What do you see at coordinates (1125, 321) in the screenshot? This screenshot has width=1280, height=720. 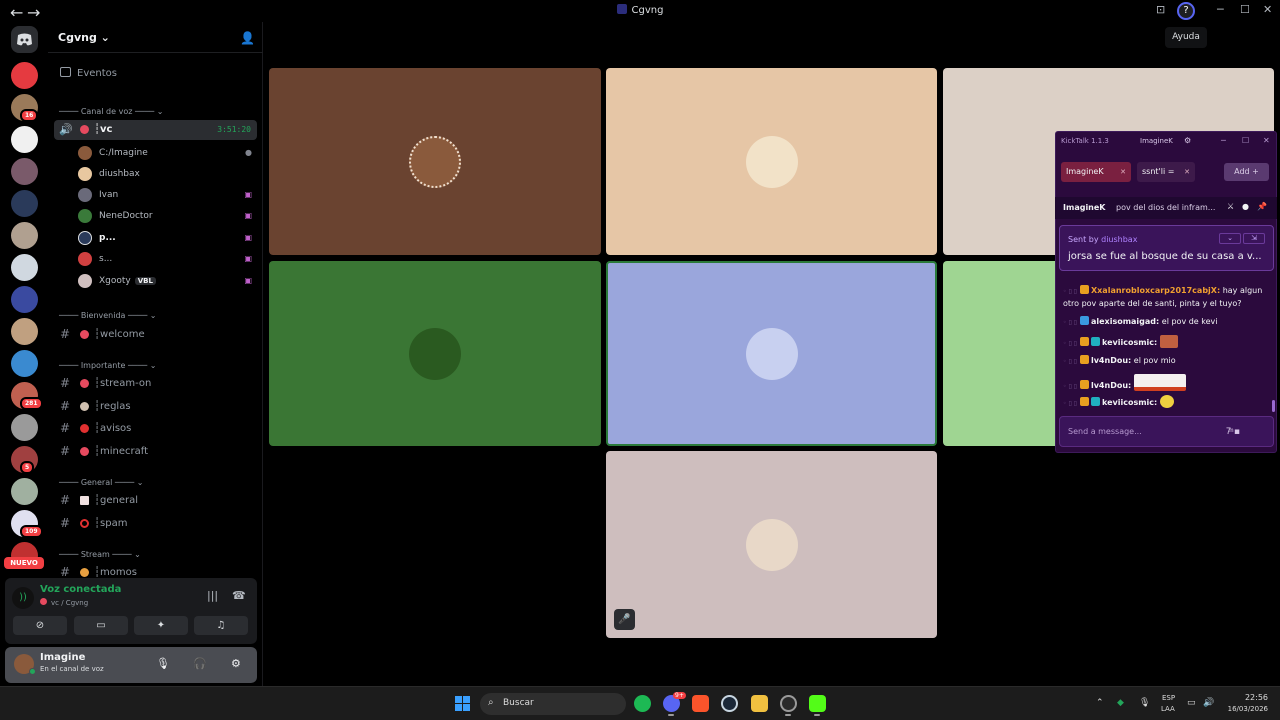 I see `message-user: alexisomaigad:` at bounding box center [1125, 321].